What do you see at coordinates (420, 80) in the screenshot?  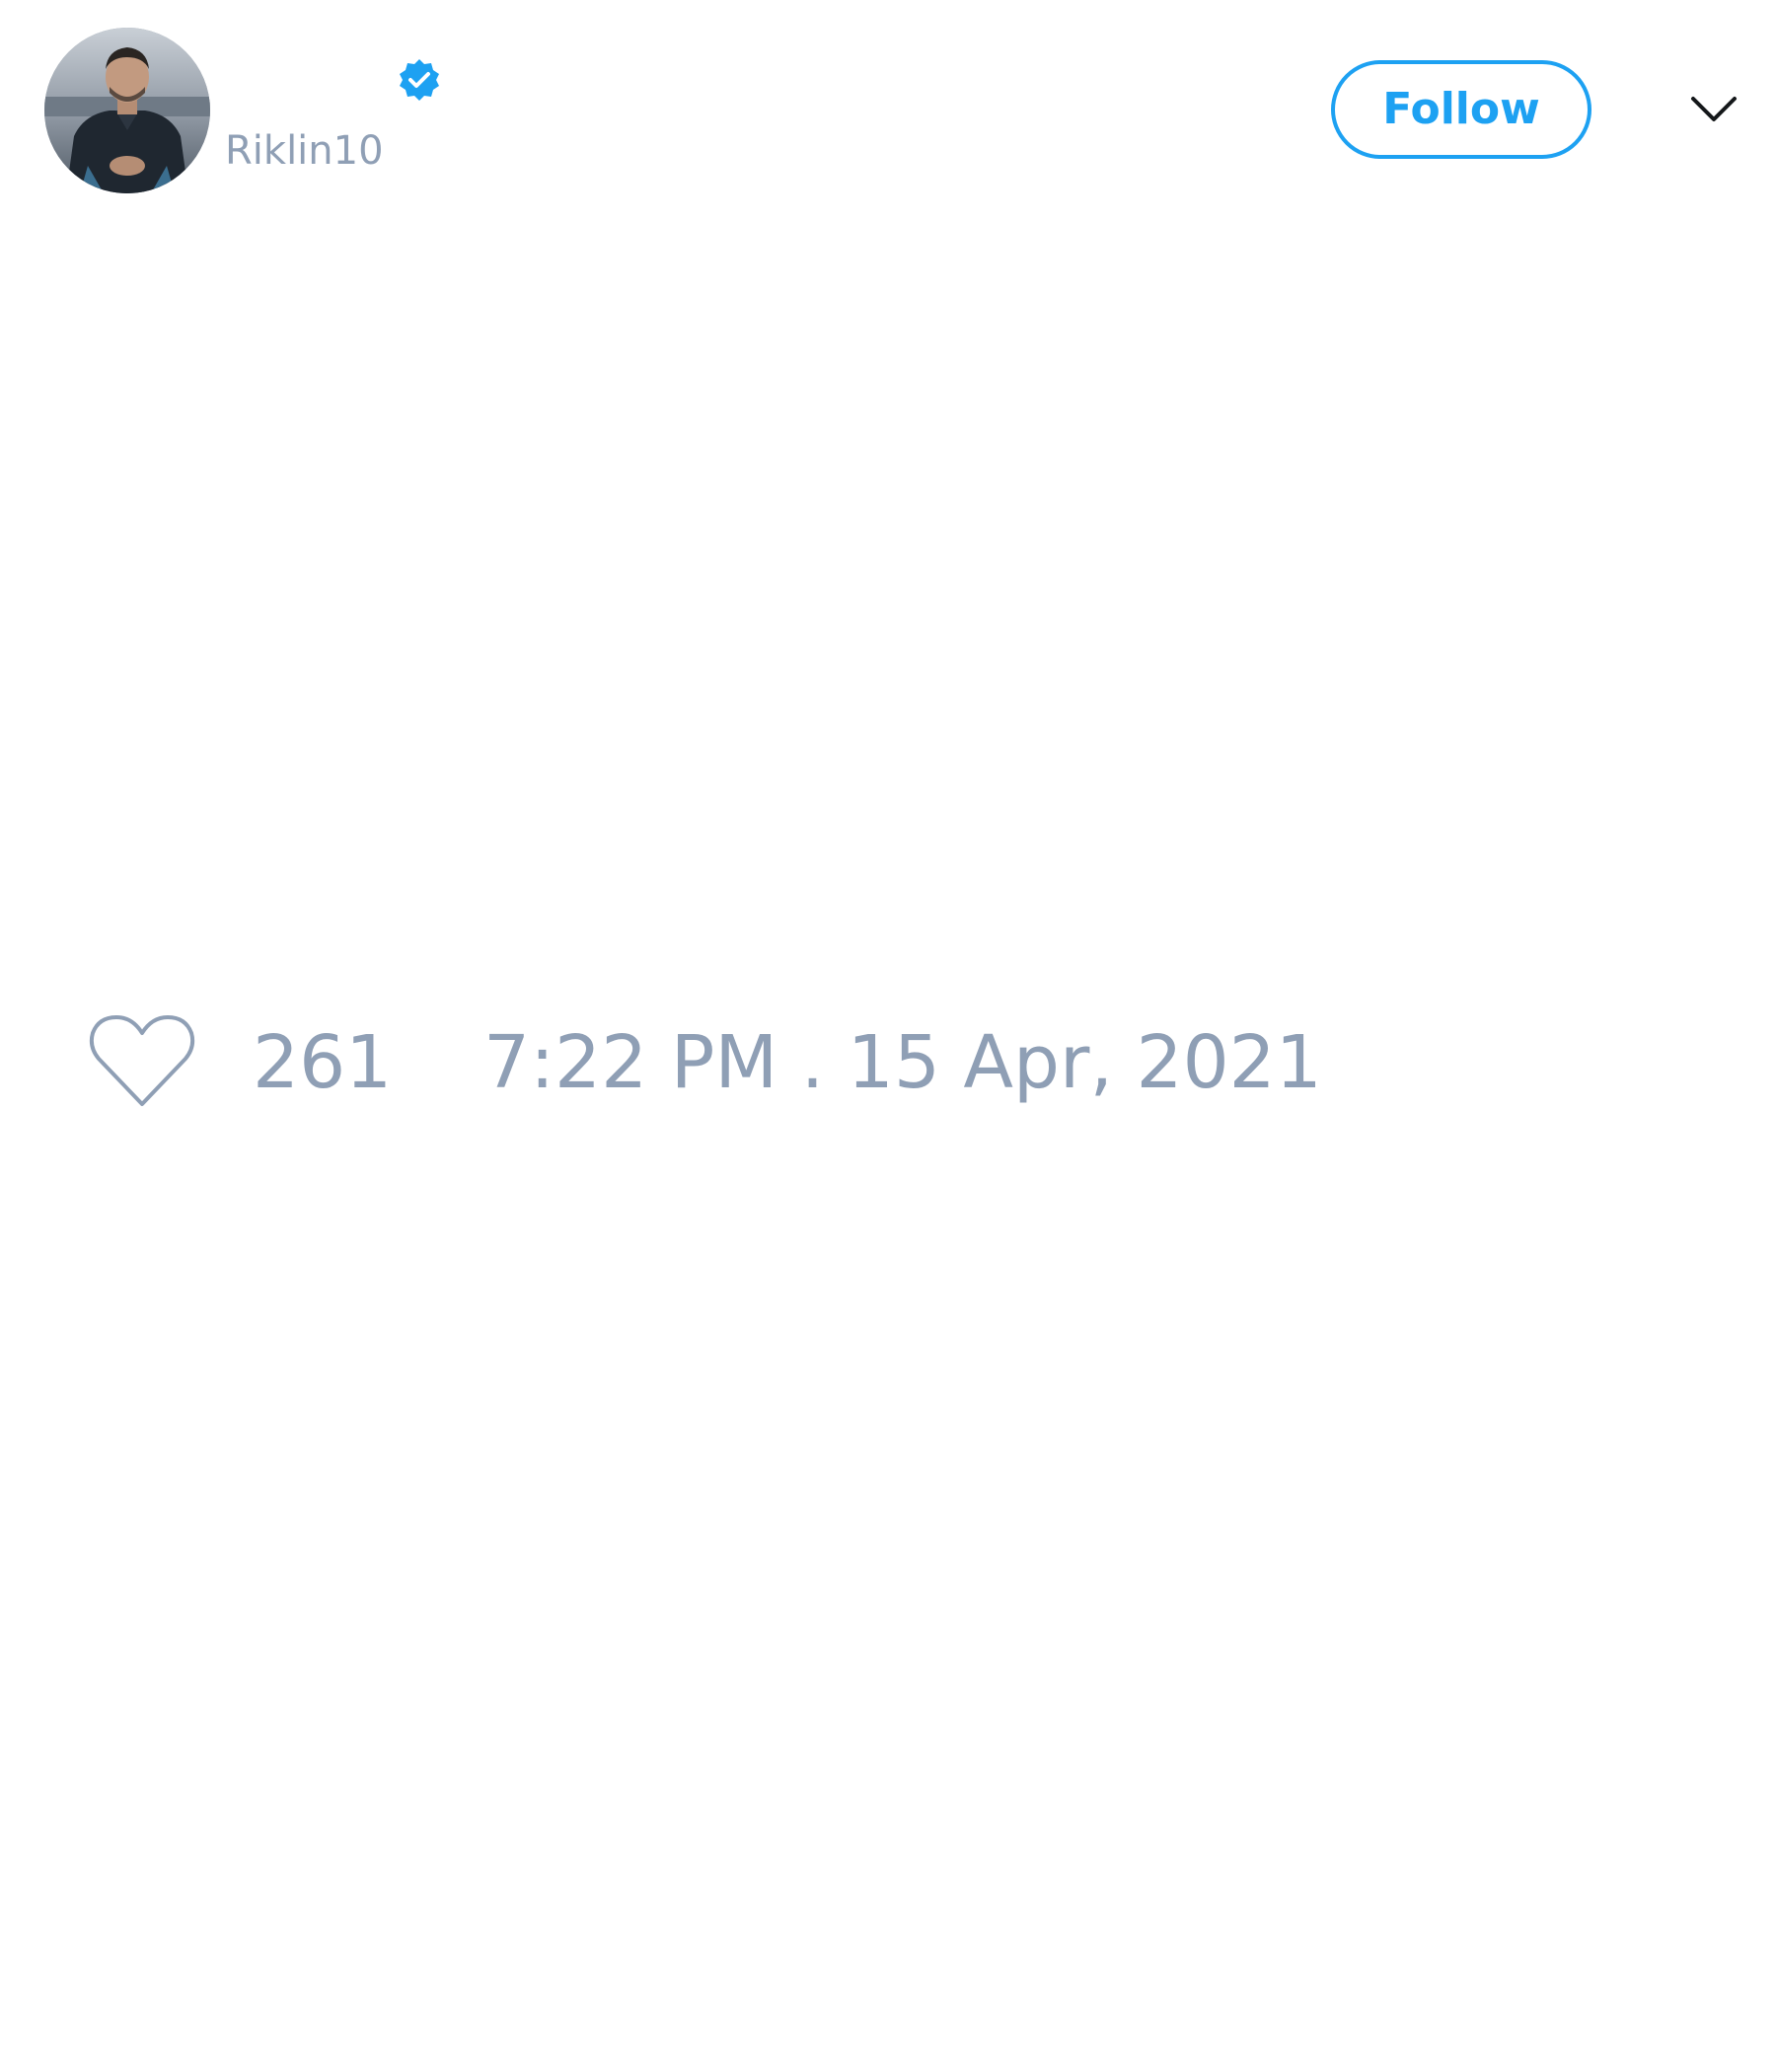 I see `verified-badge-icon` at bounding box center [420, 80].